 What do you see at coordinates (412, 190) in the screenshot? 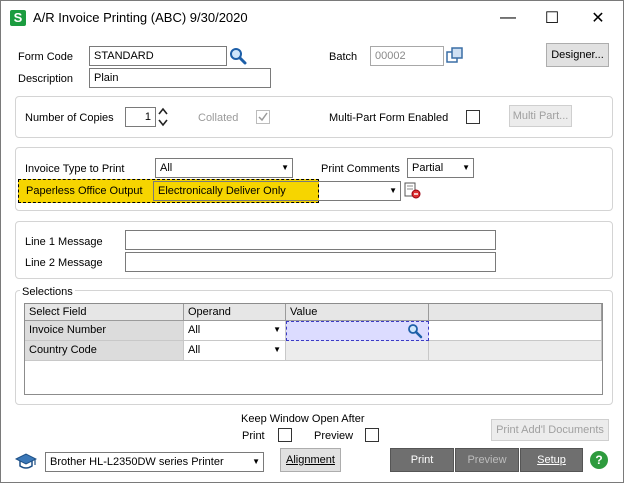
I see `paperless-settings-icon` at bounding box center [412, 190].